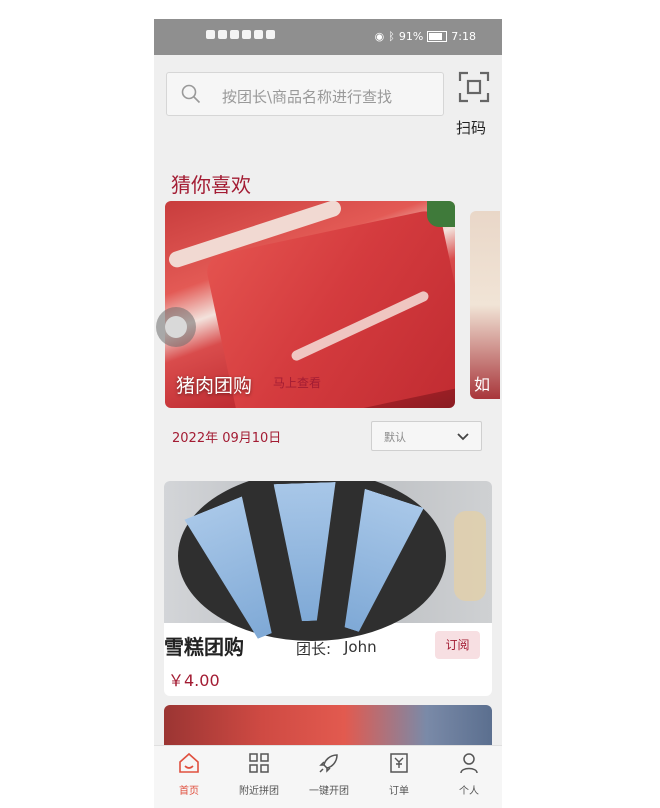  Describe the element at coordinates (329, 791) in the screenshot. I see `tab-label: 一键开团` at that location.